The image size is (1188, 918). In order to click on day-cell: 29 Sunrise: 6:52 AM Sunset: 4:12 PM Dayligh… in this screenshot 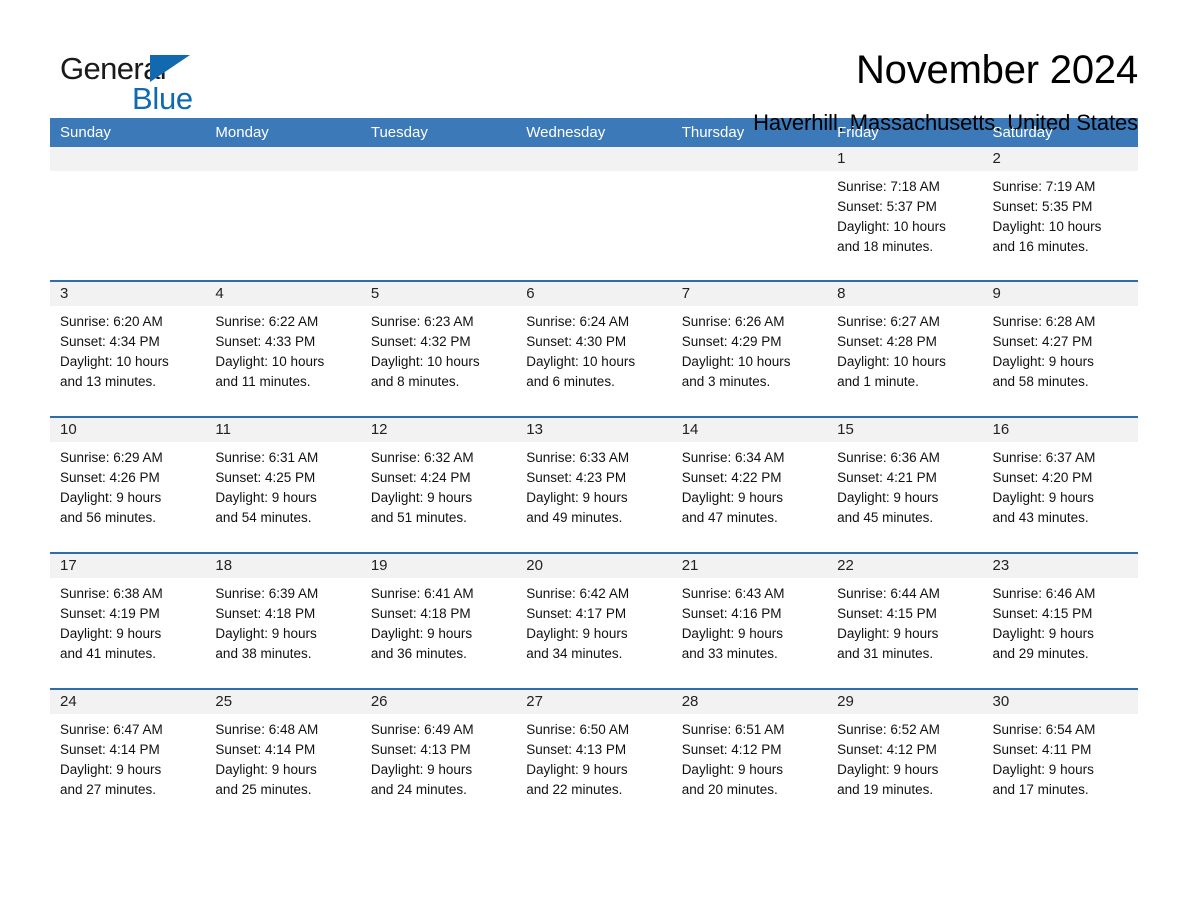, I will do `click(904, 757)`.